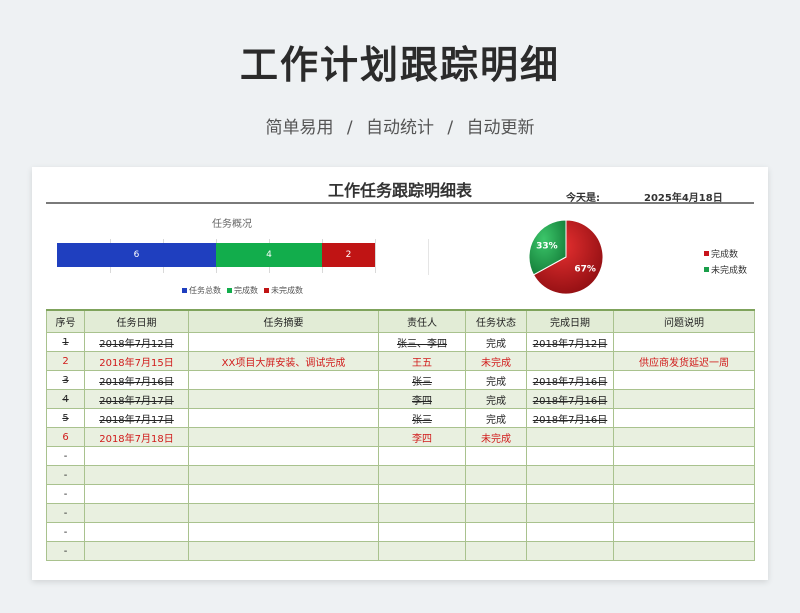 The height and width of the screenshot is (613, 800). What do you see at coordinates (65, 380) in the screenshot?
I see `cell-index: 3` at bounding box center [65, 380].